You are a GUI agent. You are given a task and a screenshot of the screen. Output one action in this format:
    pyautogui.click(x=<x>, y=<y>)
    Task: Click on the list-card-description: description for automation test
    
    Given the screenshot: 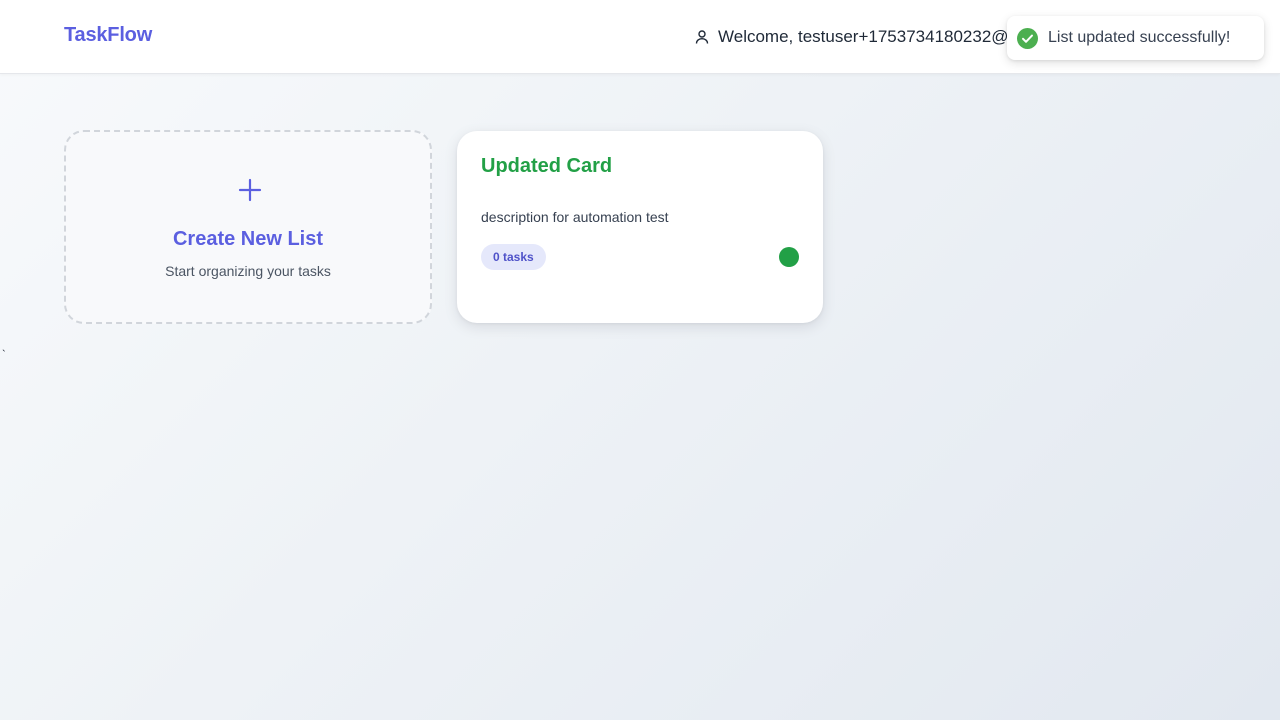 What is the action you would take?
    pyautogui.click(x=575, y=217)
    